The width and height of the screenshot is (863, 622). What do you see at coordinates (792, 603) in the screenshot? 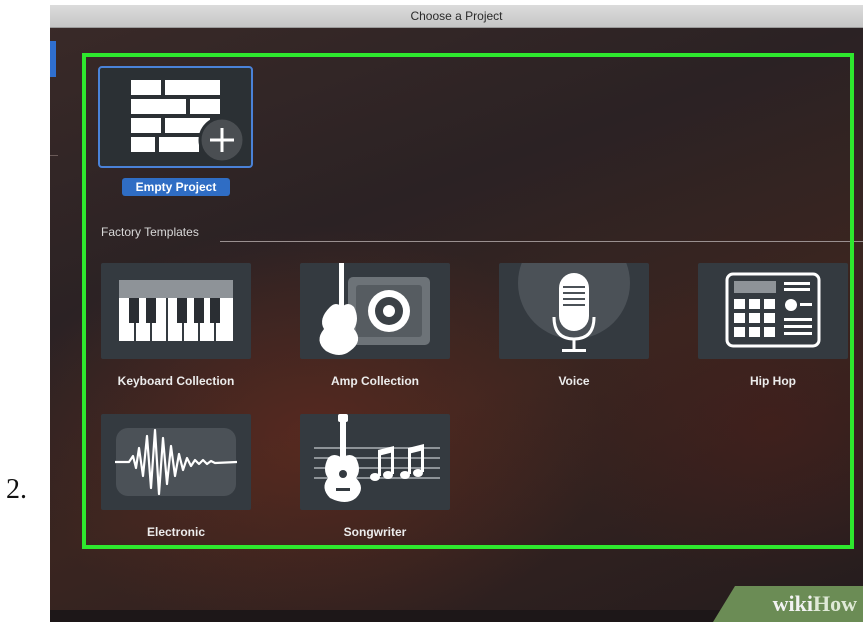
I see `watermark-wiki: wiki` at bounding box center [792, 603].